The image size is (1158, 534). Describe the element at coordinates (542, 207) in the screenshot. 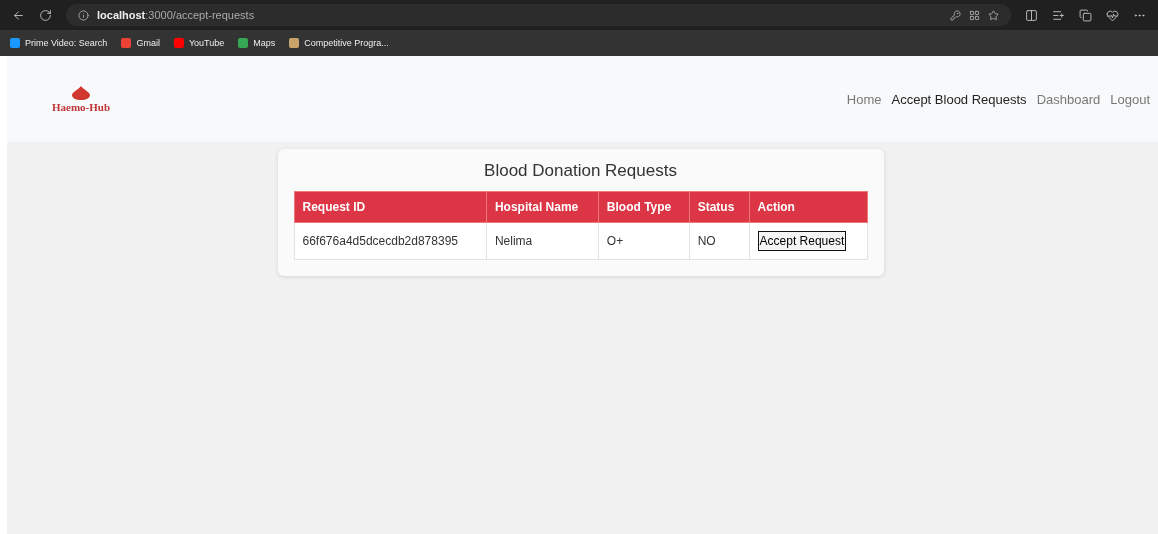

I see `column-header: Hospital Name` at that location.